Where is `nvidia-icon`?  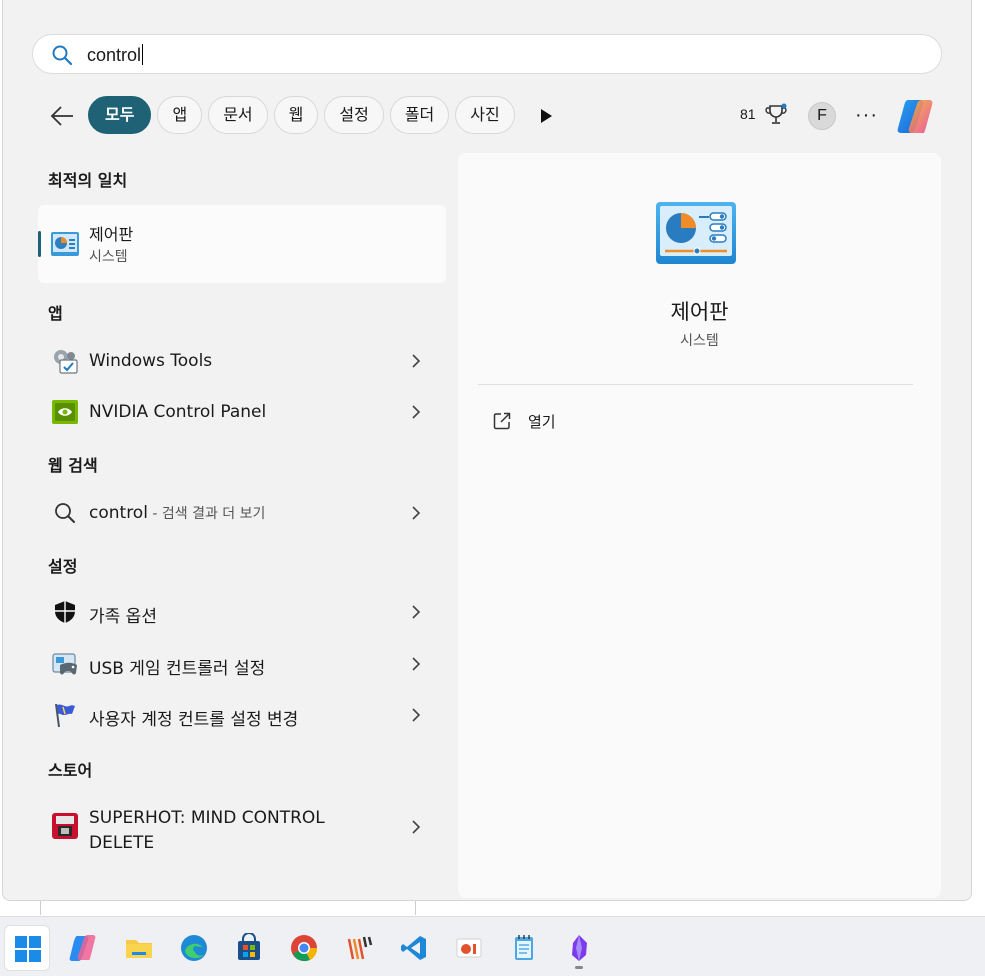 nvidia-icon is located at coordinates (65, 412).